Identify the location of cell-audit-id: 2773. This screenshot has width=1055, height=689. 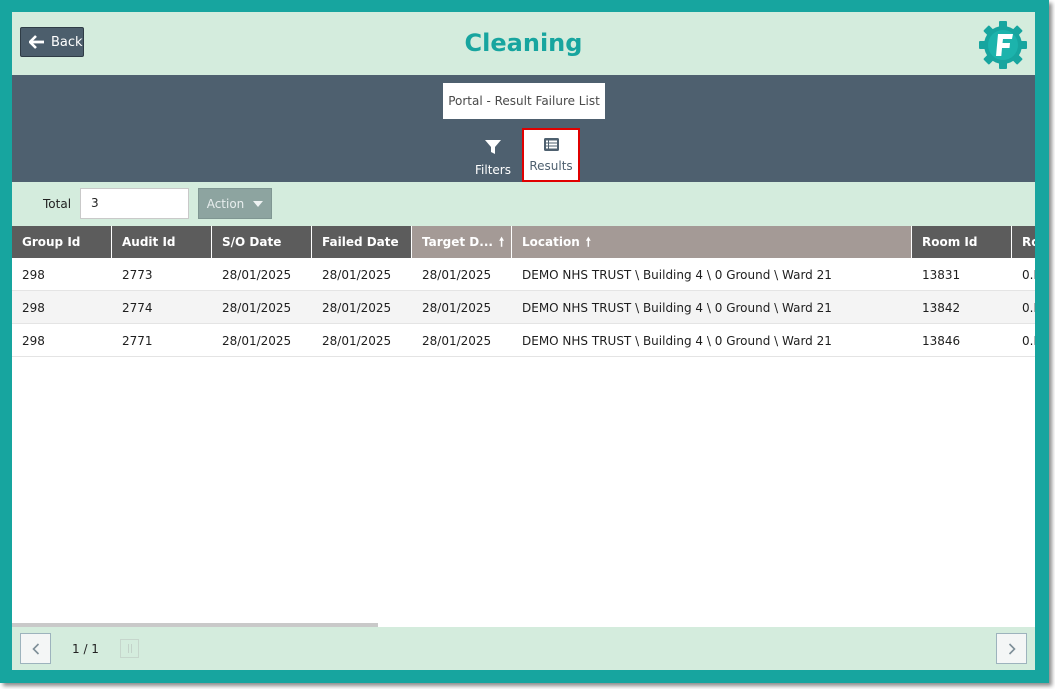
(137, 275).